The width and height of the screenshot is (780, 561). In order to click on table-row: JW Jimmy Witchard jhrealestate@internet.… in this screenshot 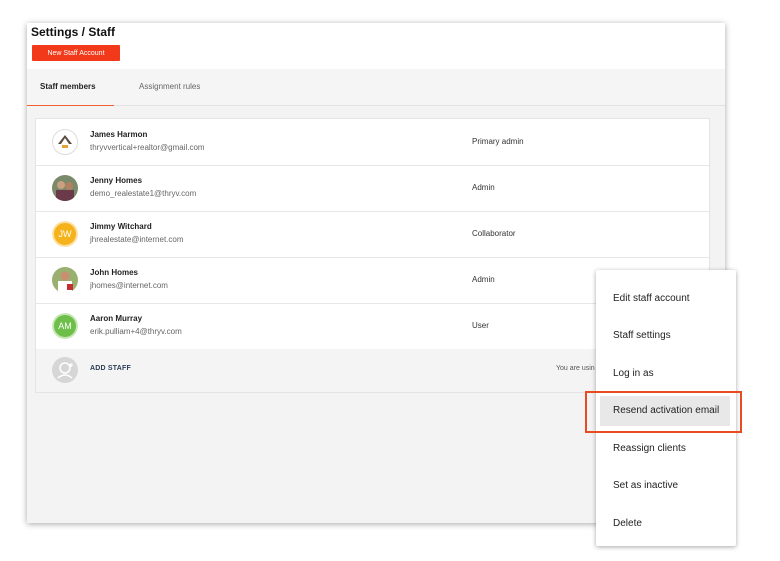, I will do `click(372, 234)`.